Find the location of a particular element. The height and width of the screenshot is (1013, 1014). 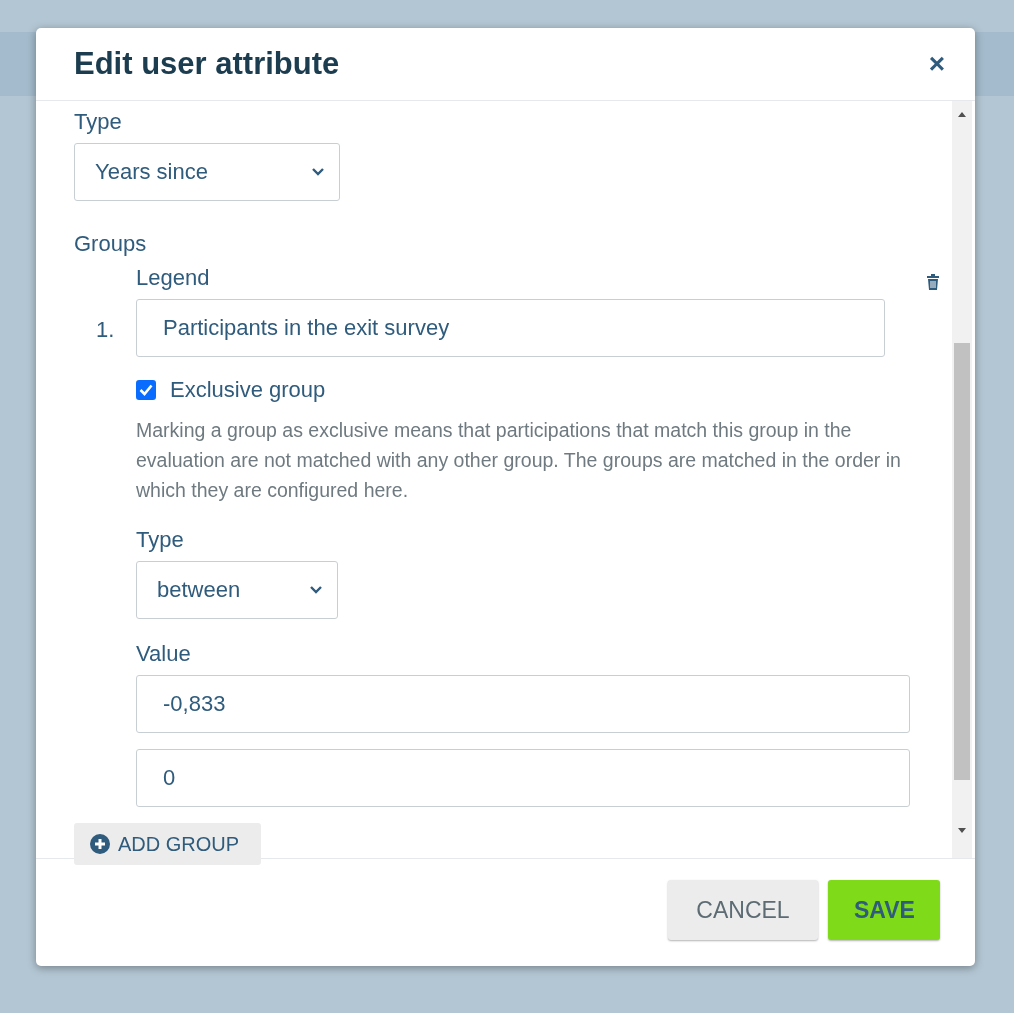

checkbox is located at coordinates (146, 390).